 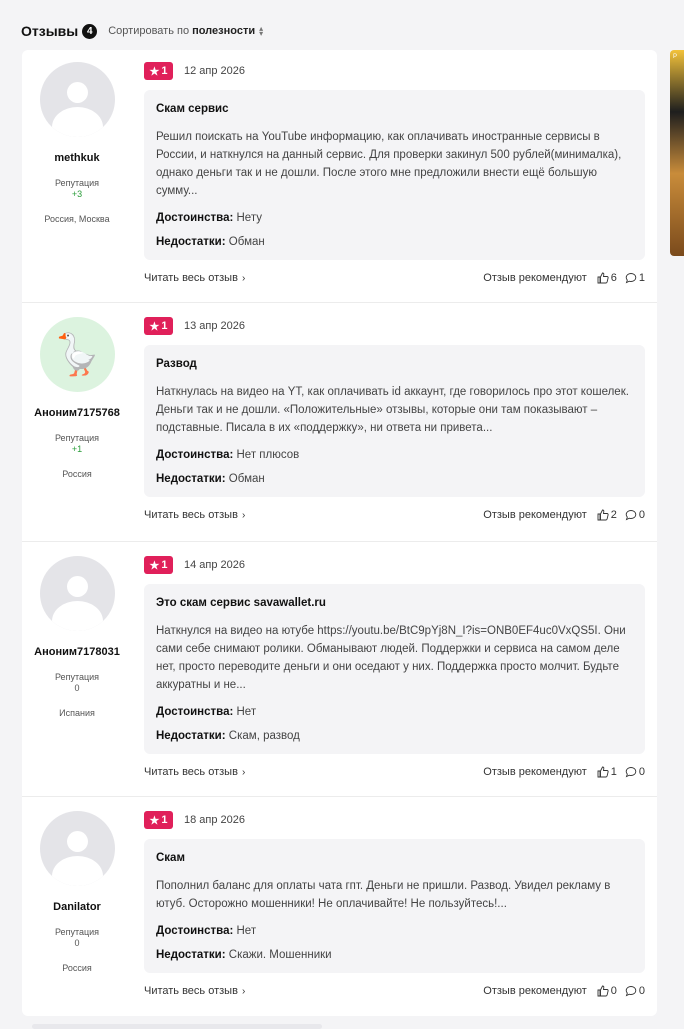 What do you see at coordinates (215, 820) in the screenshot?
I see `review-date: 18 апр 2026` at bounding box center [215, 820].